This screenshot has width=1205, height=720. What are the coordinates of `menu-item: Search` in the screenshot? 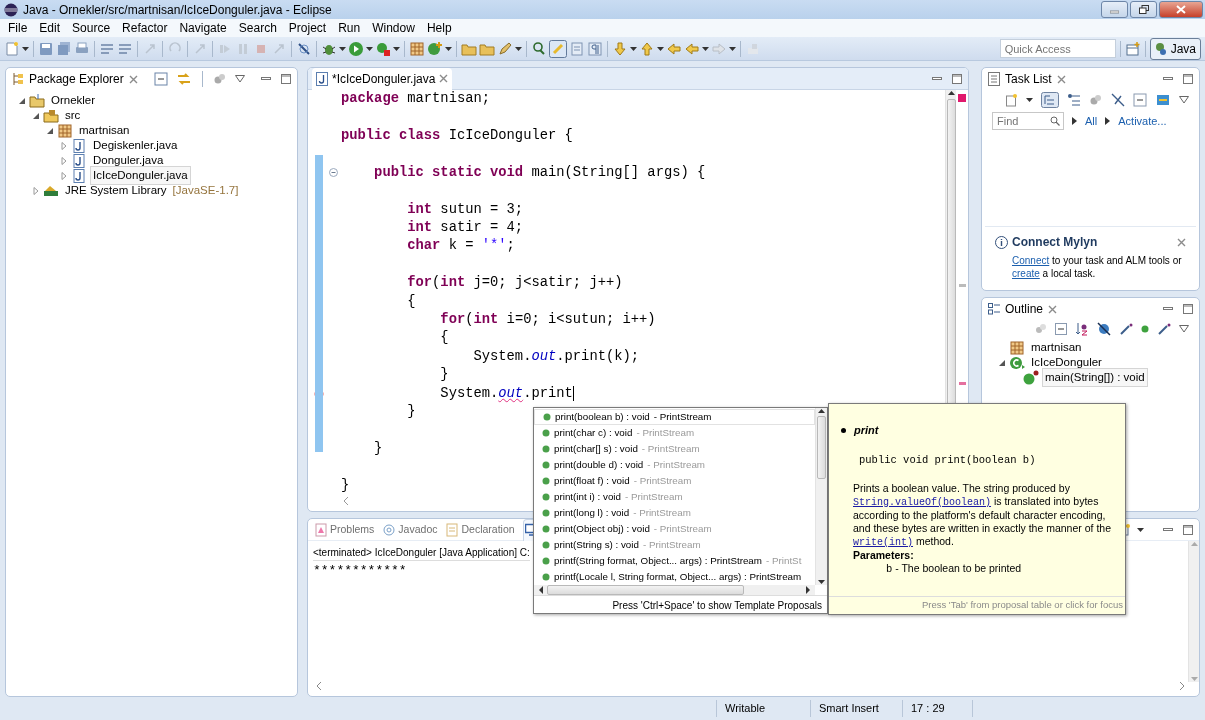 It's located at (257, 28).